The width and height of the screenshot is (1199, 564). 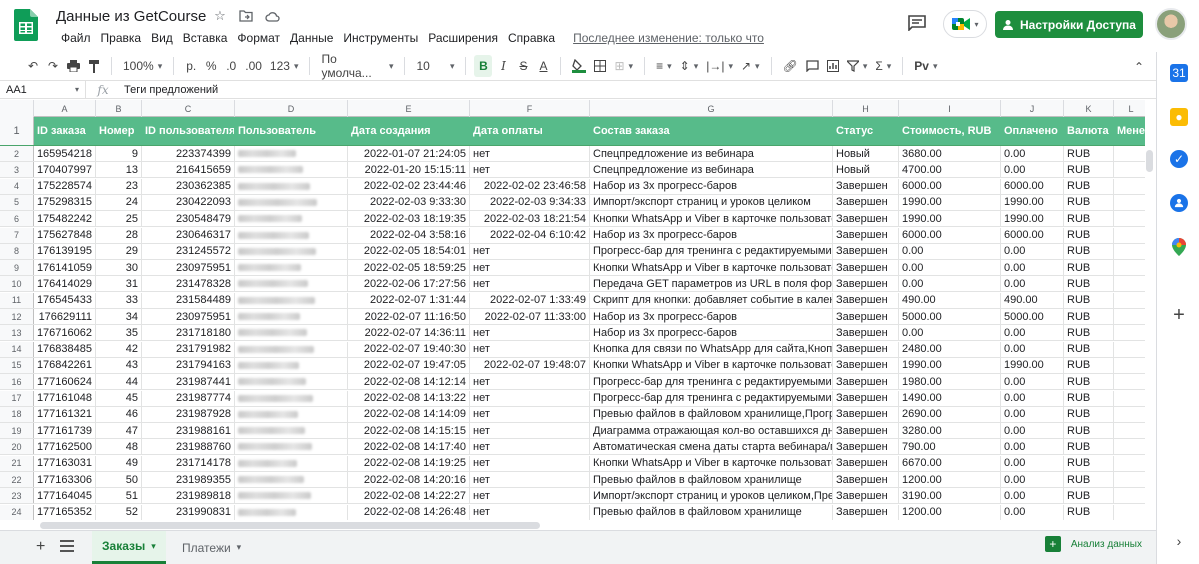 I want to click on cell-id: 177163306, so click(x=65, y=479).